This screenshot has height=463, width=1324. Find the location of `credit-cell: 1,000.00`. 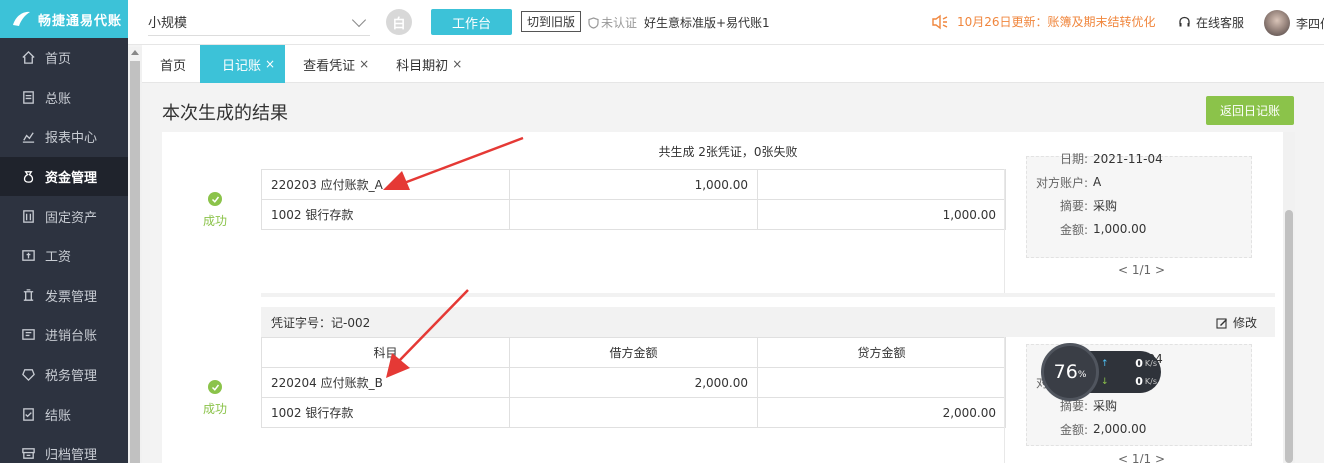

credit-cell: 1,000.00 is located at coordinates (881, 214).